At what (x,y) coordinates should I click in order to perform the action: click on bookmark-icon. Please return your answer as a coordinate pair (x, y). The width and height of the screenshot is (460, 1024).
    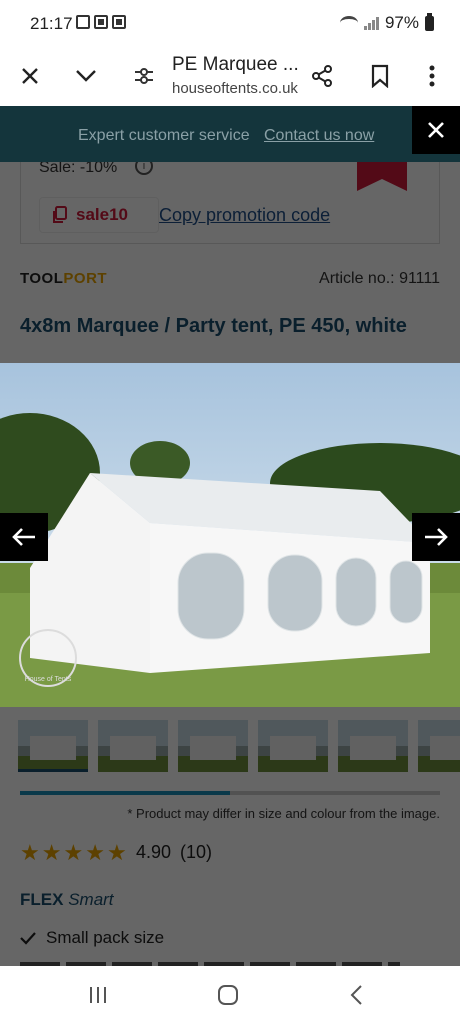
    Looking at the image, I should click on (380, 76).